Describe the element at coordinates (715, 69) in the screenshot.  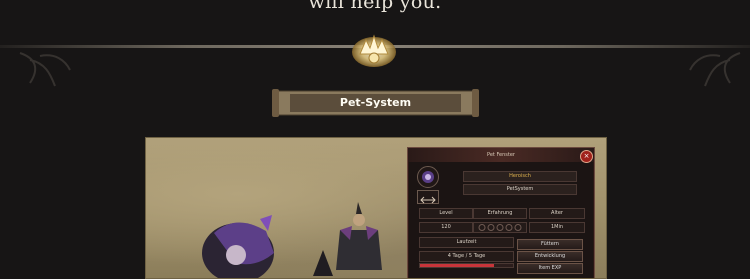
I see `flourish-ornament-right` at that location.